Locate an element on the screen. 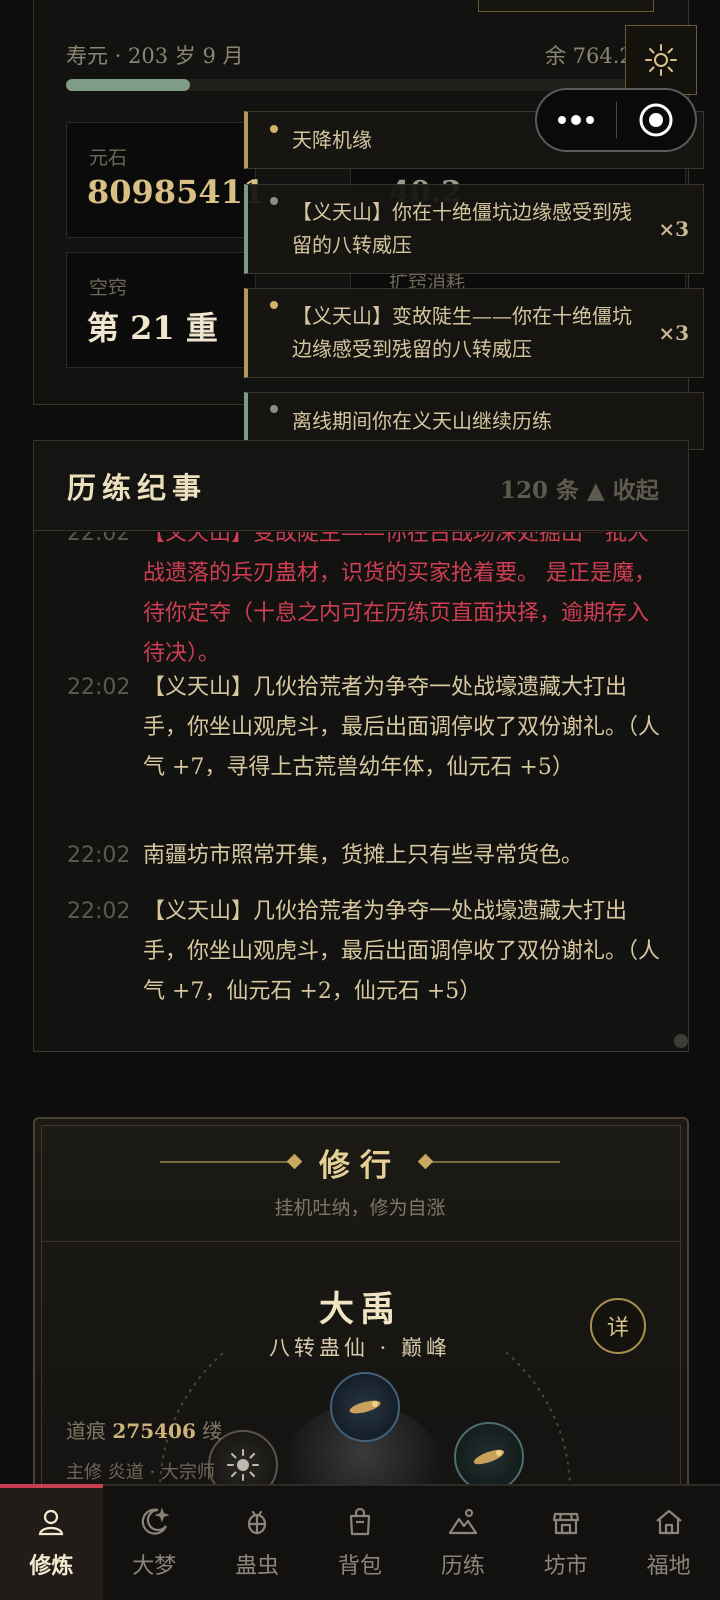 The image size is (720, 1600). nav-tab-dream: 大梦 is located at coordinates (154, 1543).